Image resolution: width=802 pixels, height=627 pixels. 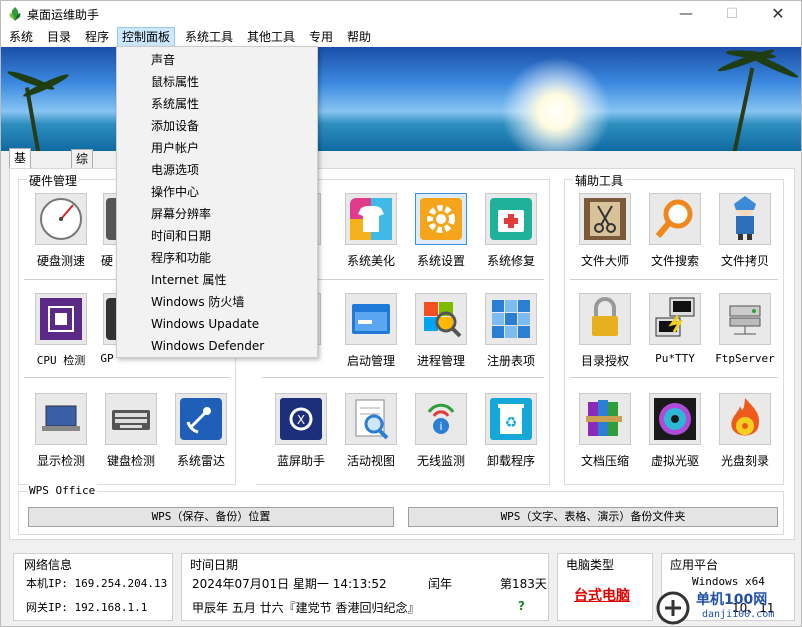 I want to click on datetime-title: 时间日期, so click(x=214, y=565).